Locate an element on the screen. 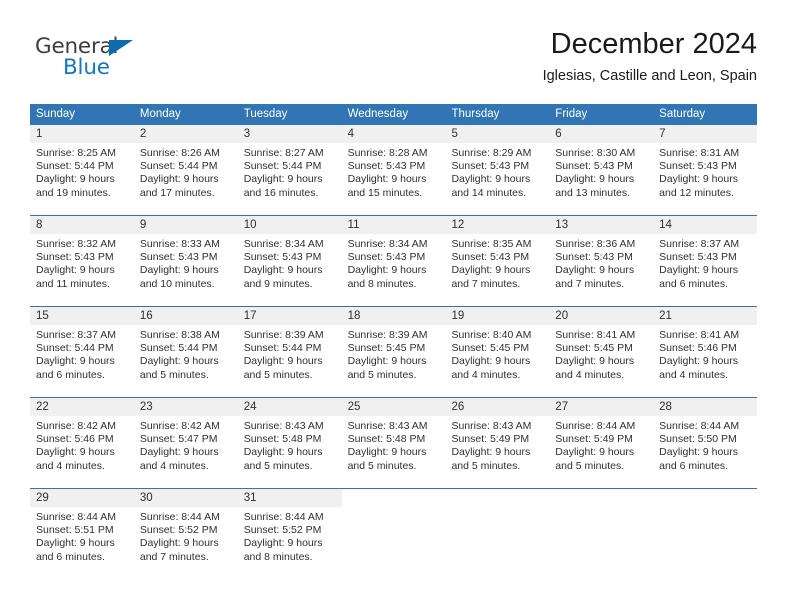  sunset-time: Sunset: 5:48 PM is located at coordinates (282, 439).